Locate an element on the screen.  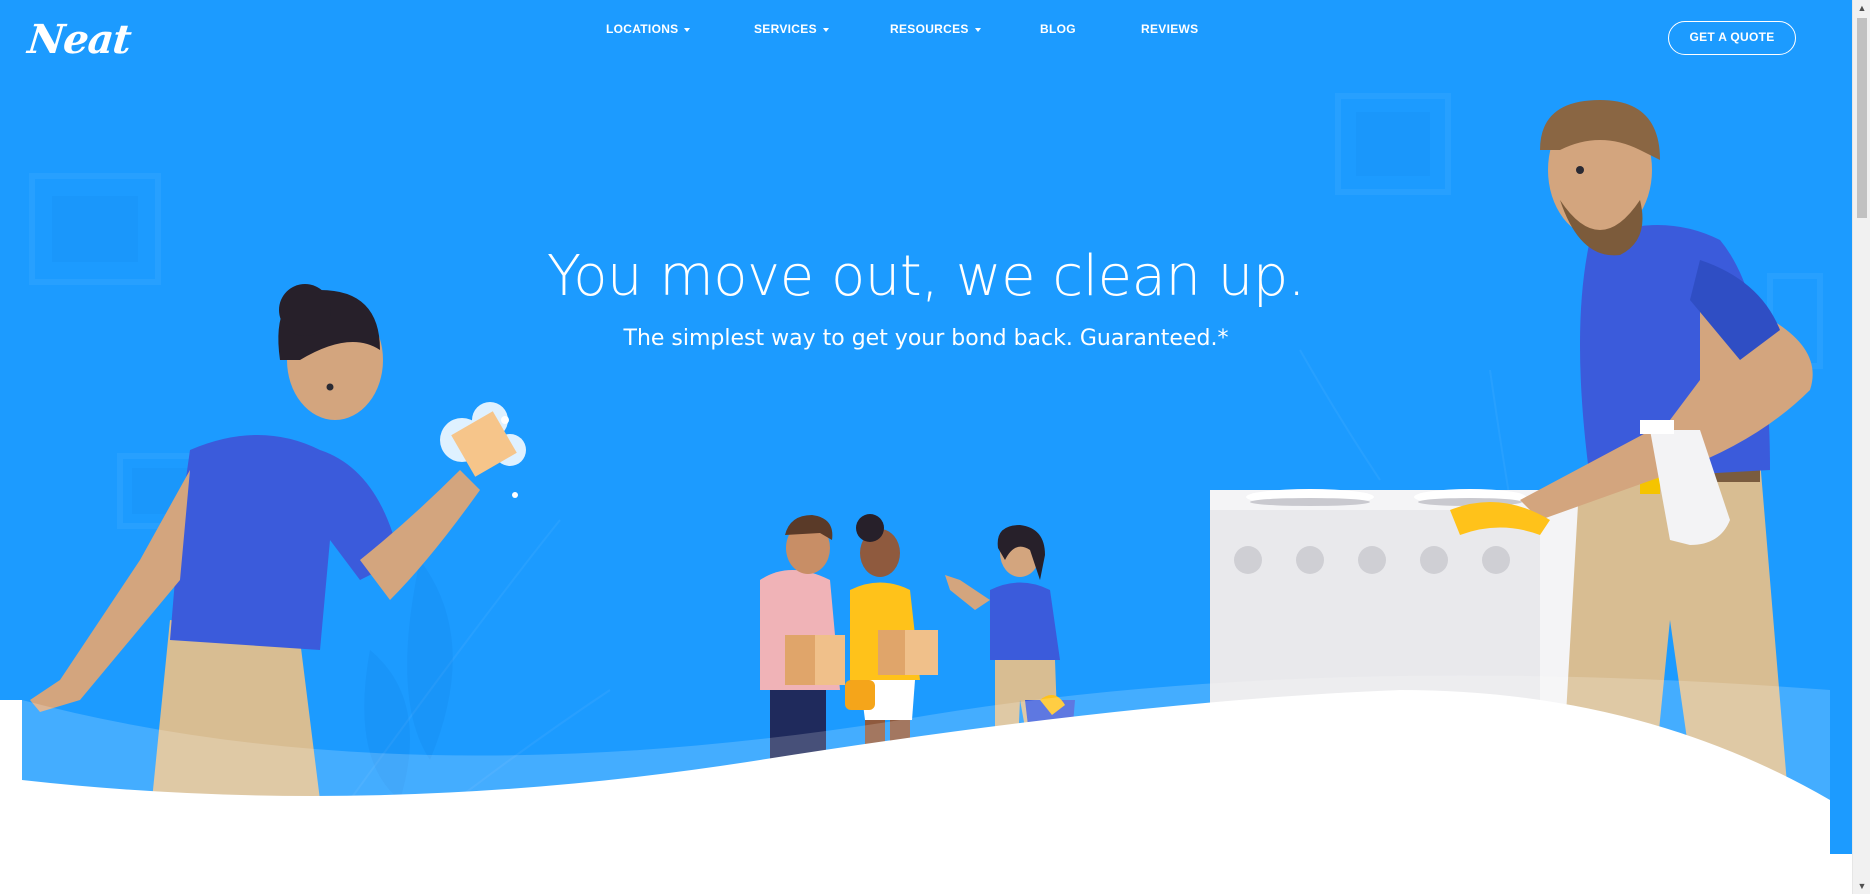
hero-headline: You move out, we clean up. is located at coordinates (926, 276).